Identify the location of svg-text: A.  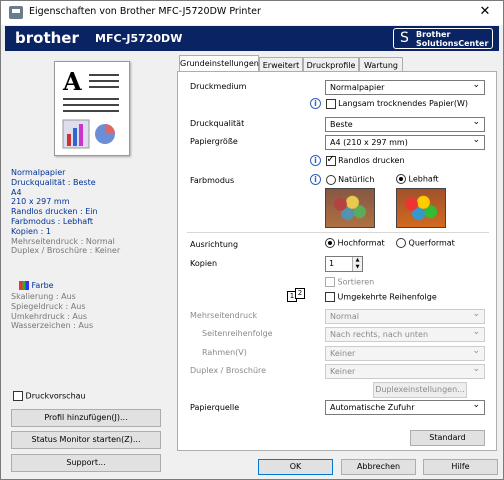
(72, 81).